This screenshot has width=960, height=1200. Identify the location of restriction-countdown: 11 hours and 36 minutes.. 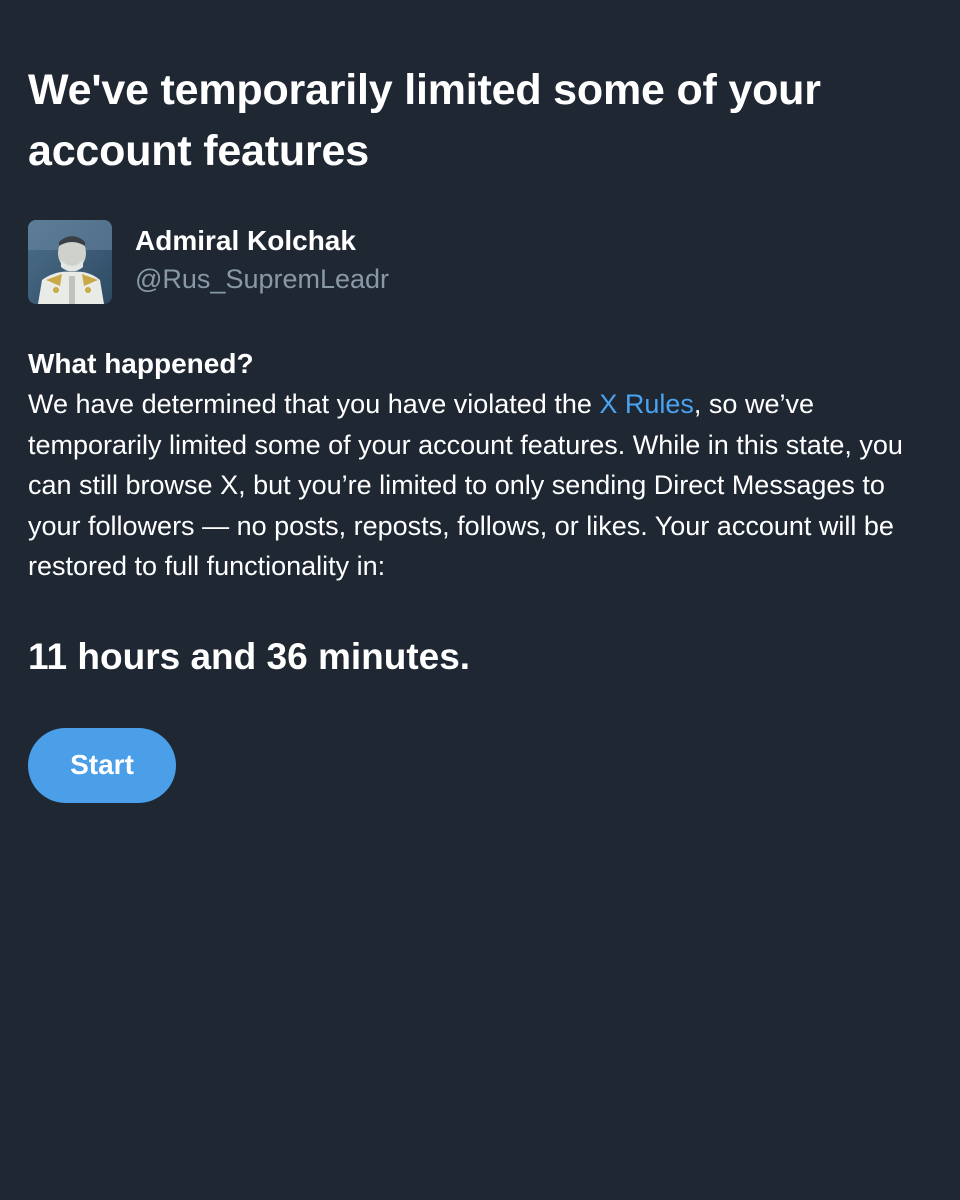
(249, 656).